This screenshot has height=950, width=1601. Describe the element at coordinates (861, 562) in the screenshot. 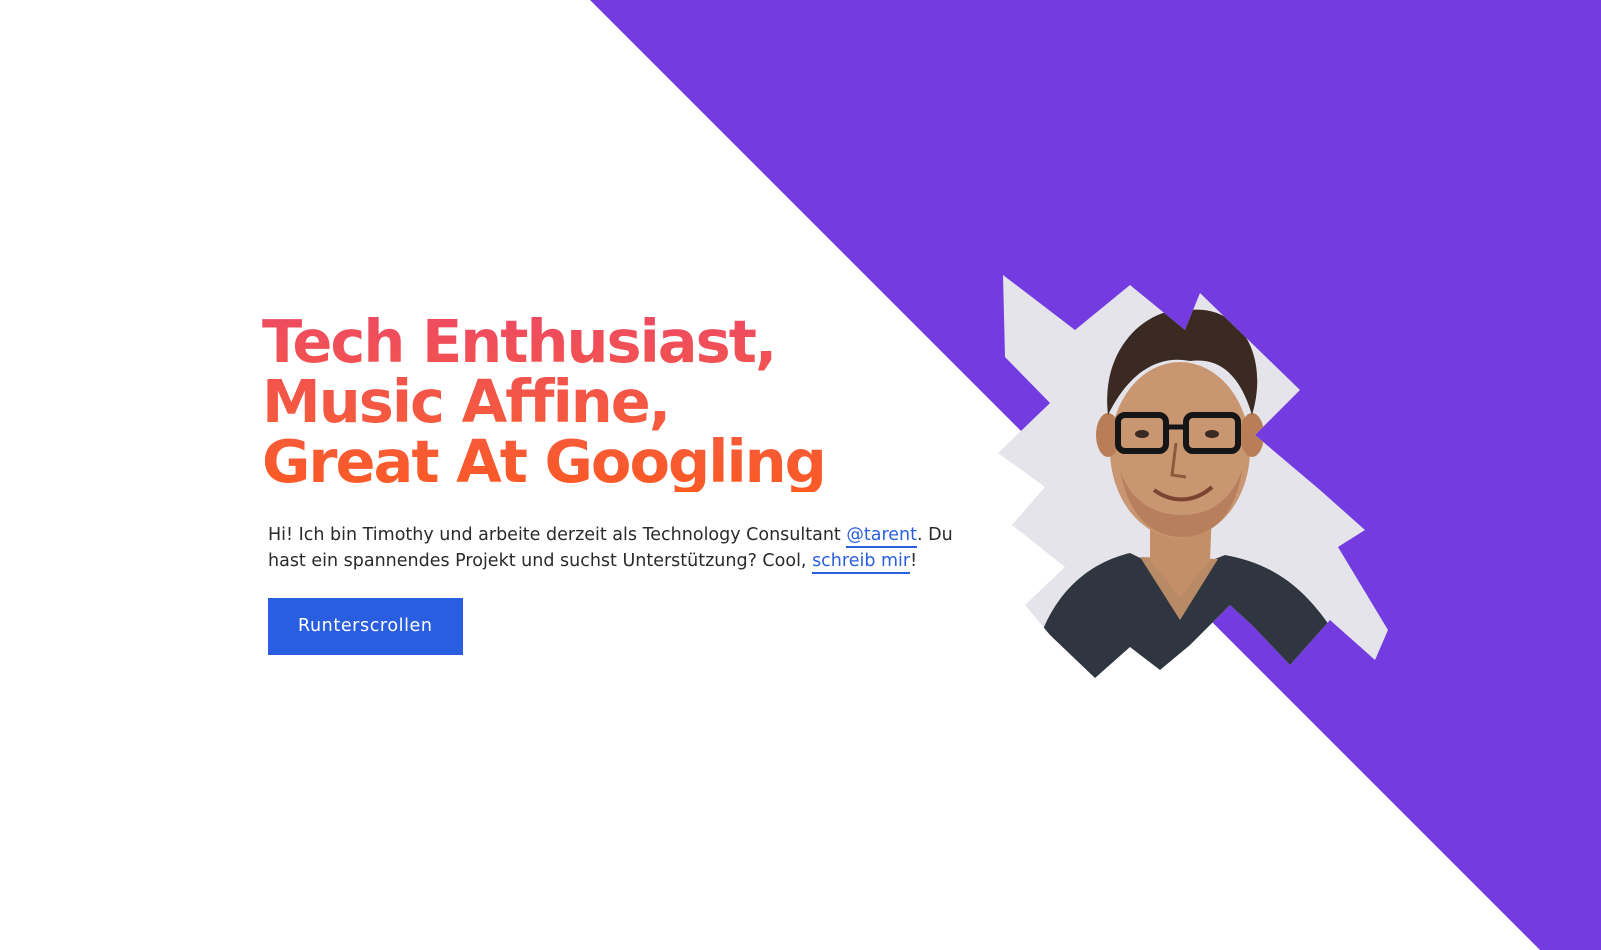

I see `contact-link: schreib mir` at that location.